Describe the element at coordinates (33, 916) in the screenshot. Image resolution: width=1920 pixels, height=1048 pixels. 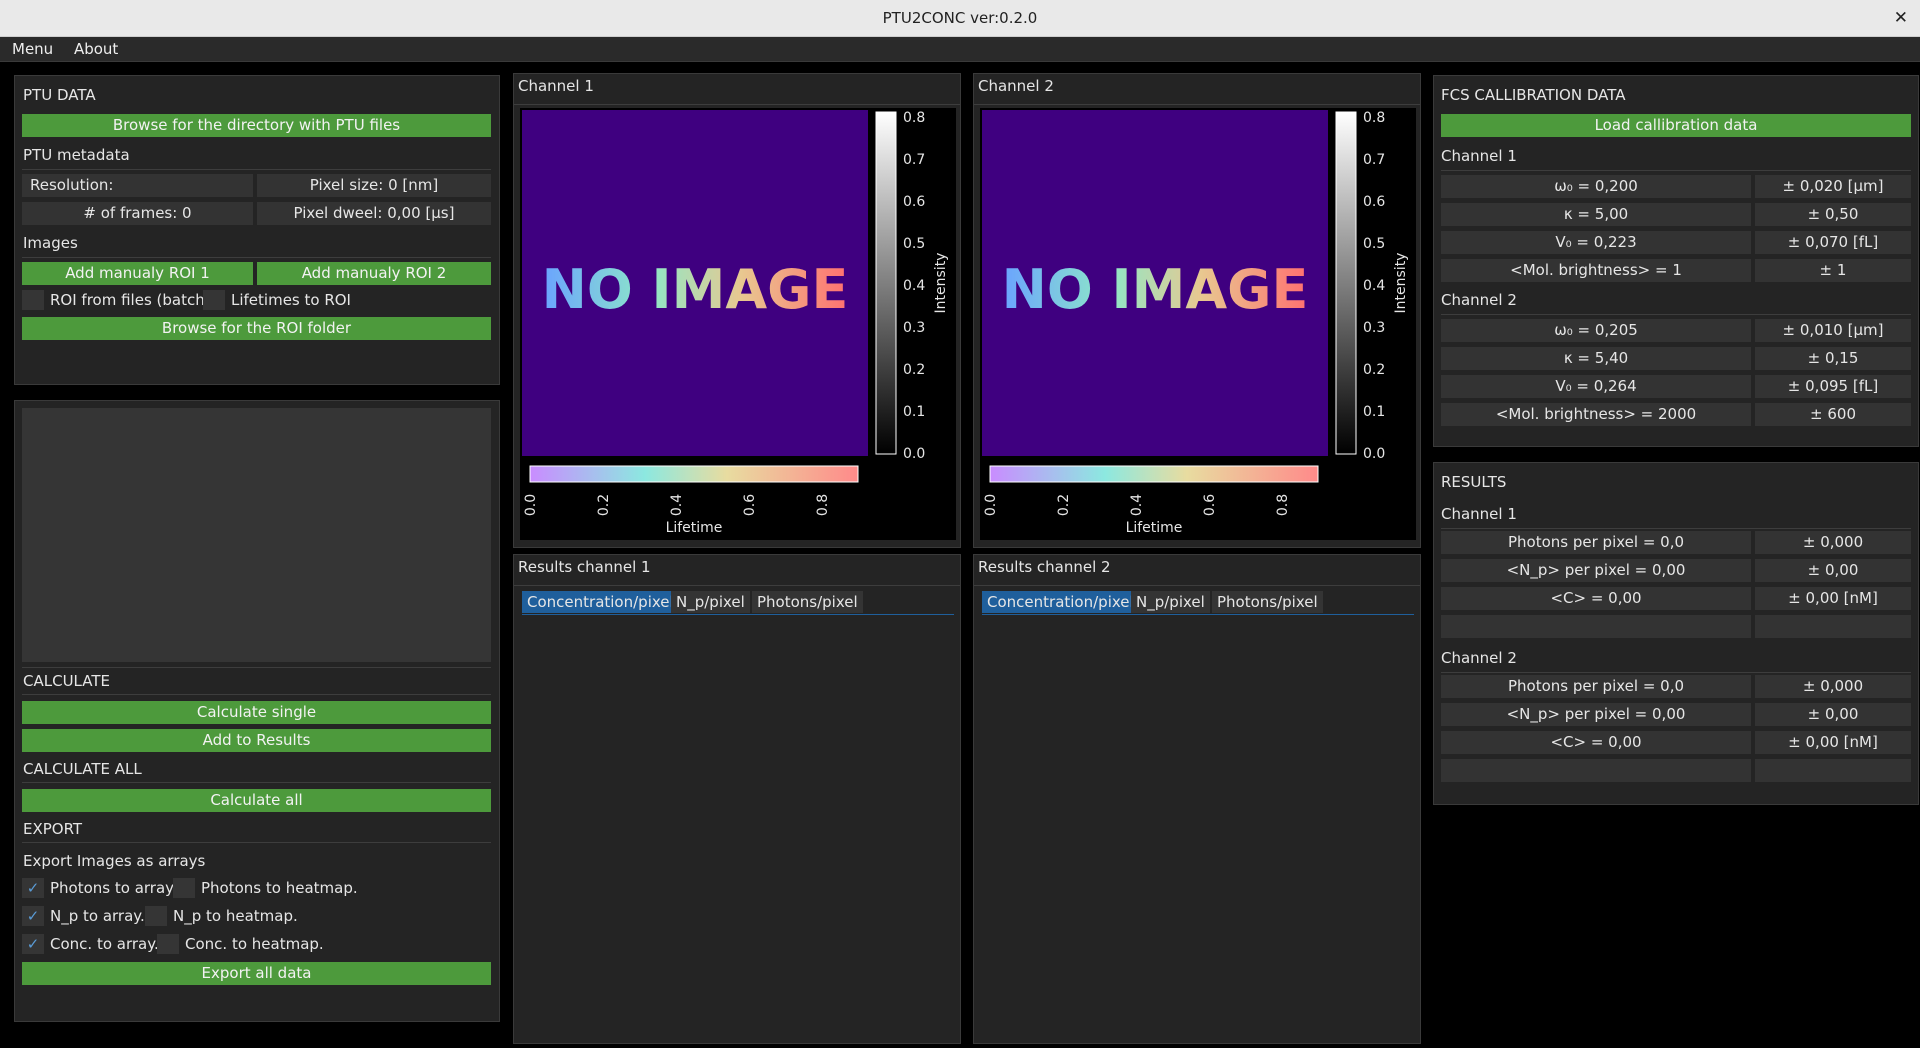
I see `np-array-checkbox: ✓` at that location.